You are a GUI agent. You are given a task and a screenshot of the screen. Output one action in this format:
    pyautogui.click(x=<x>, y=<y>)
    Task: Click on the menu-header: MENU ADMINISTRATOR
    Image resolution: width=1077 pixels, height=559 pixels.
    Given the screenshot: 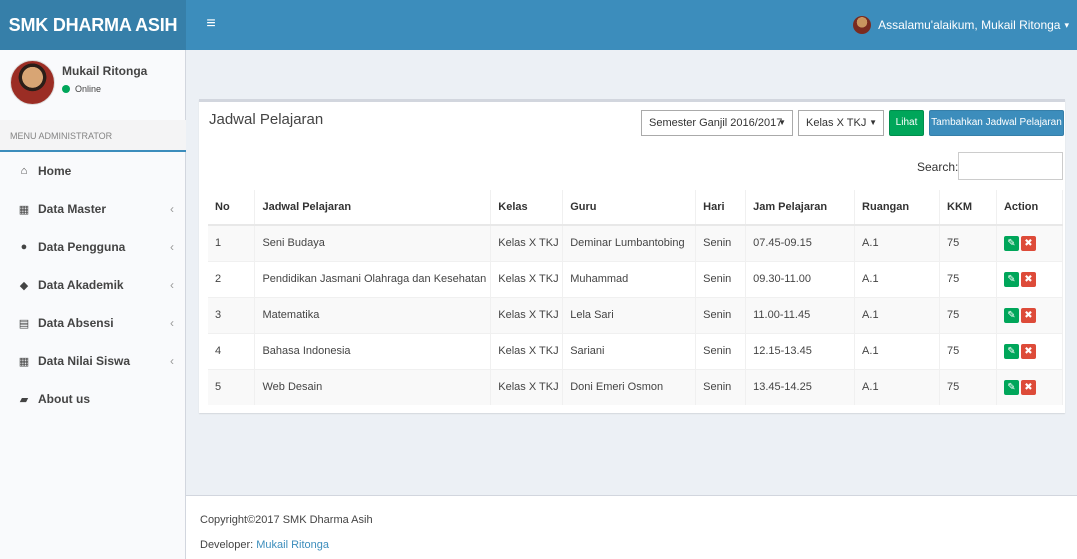 What is the action you would take?
    pyautogui.click(x=93, y=136)
    